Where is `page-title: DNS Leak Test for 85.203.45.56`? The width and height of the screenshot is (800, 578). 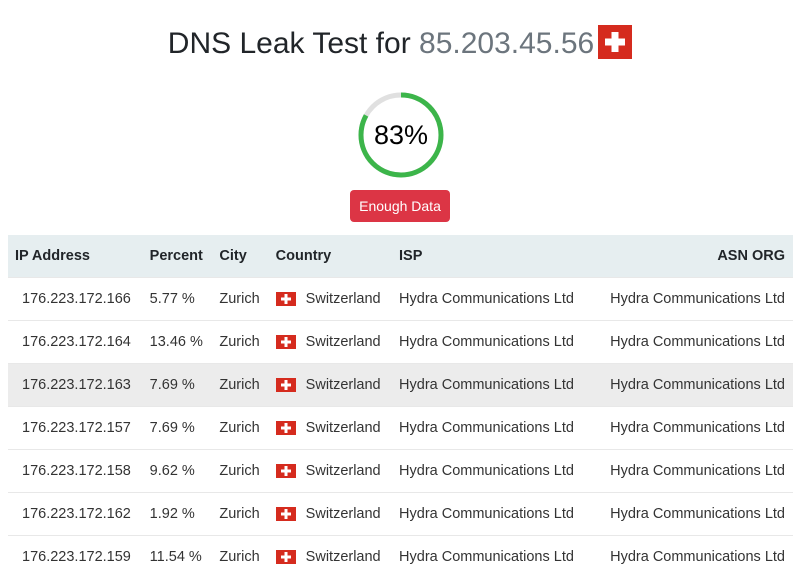 page-title: DNS Leak Test for 85.203.45.56 is located at coordinates (400, 44).